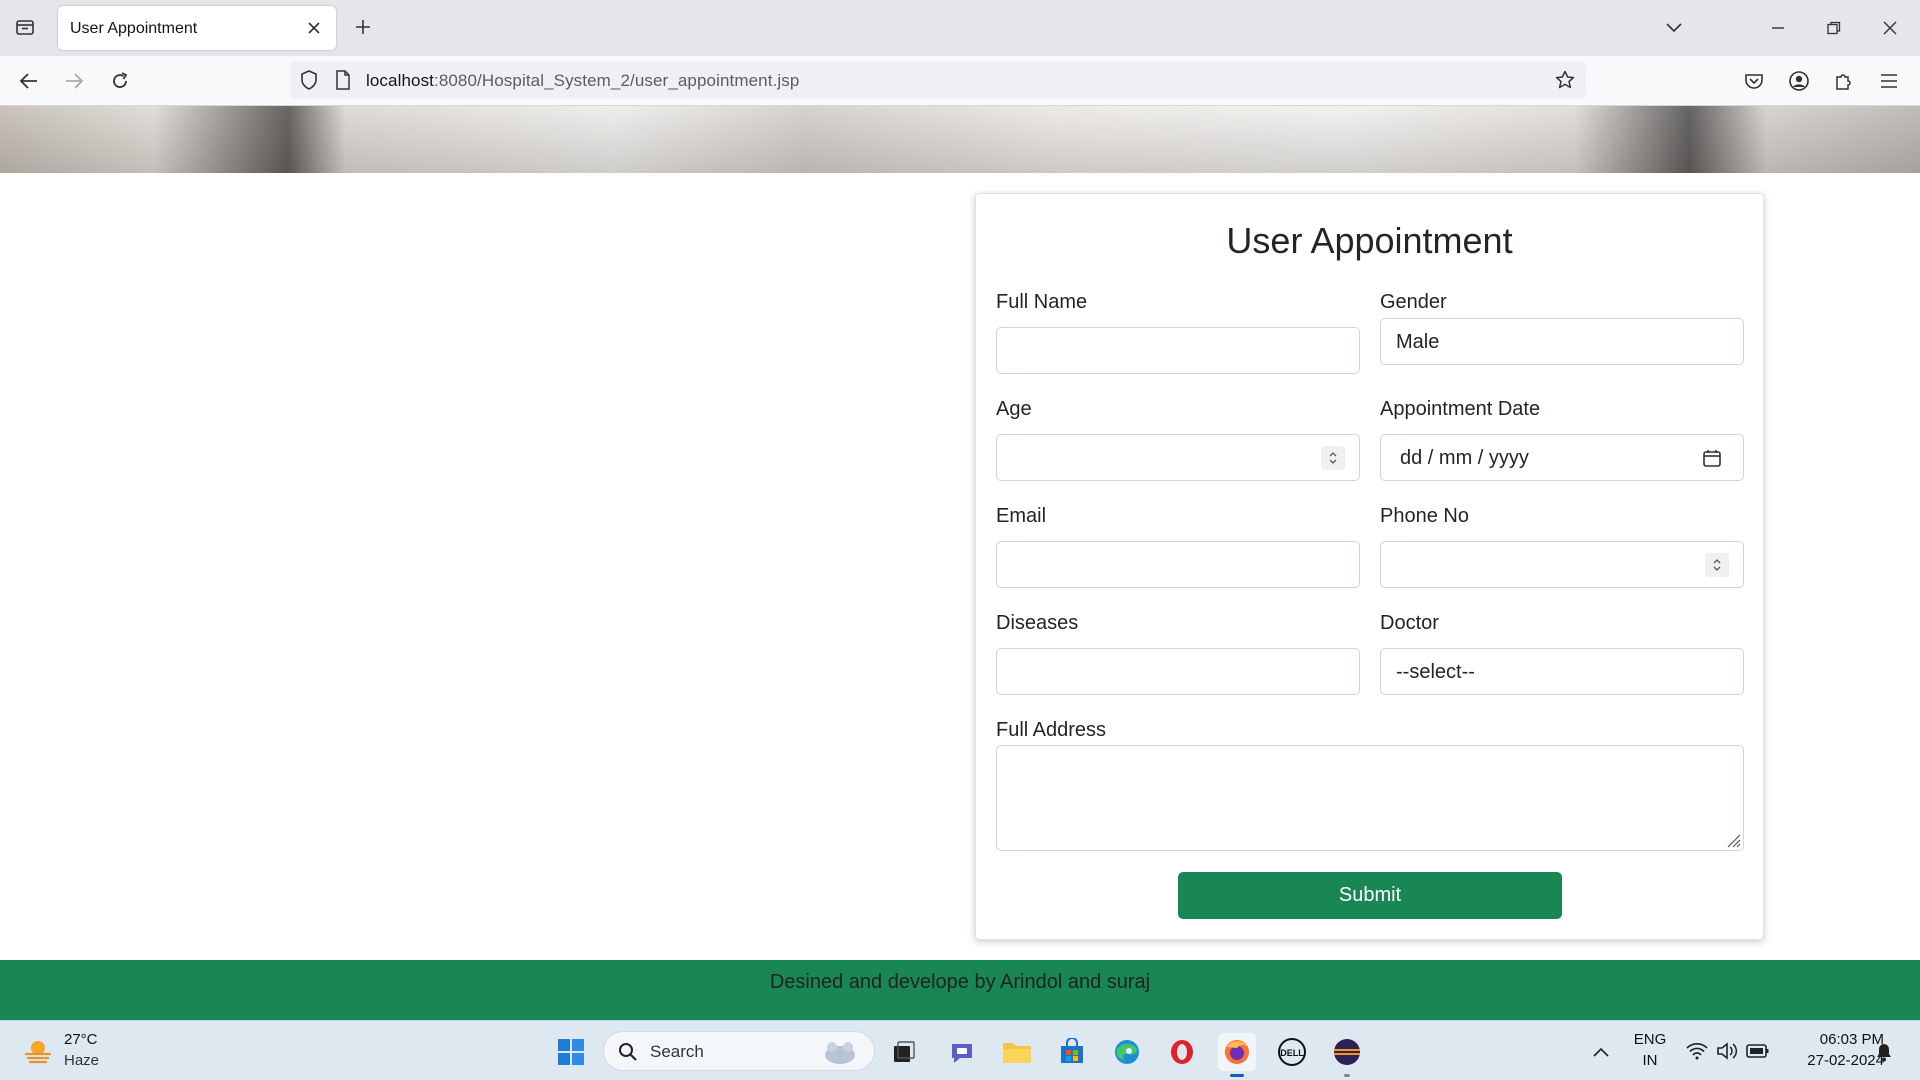  Describe the element at coordinates (904, 1052) in the screenshot. I see `task-view-icon` at that location.